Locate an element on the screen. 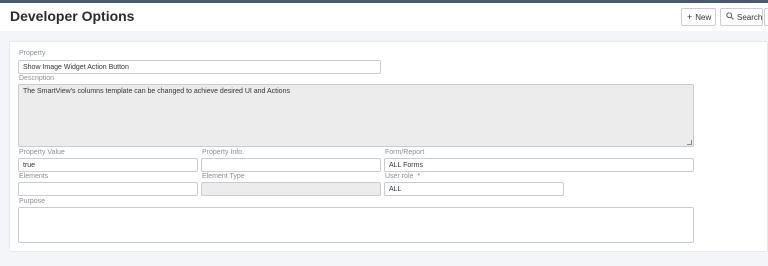 Image resolution: width=768 pixels, height=266 pixels. plus-icon: + is located at coordinates (690, 16).